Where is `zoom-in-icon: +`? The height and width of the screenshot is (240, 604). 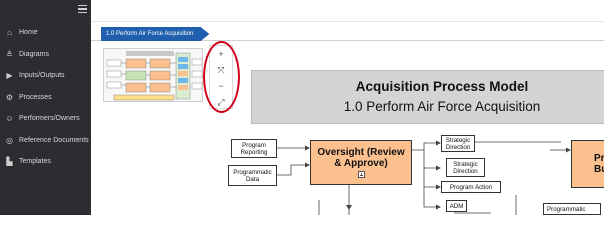
zoom-in-icon: + is located at coordinates (221, 54).